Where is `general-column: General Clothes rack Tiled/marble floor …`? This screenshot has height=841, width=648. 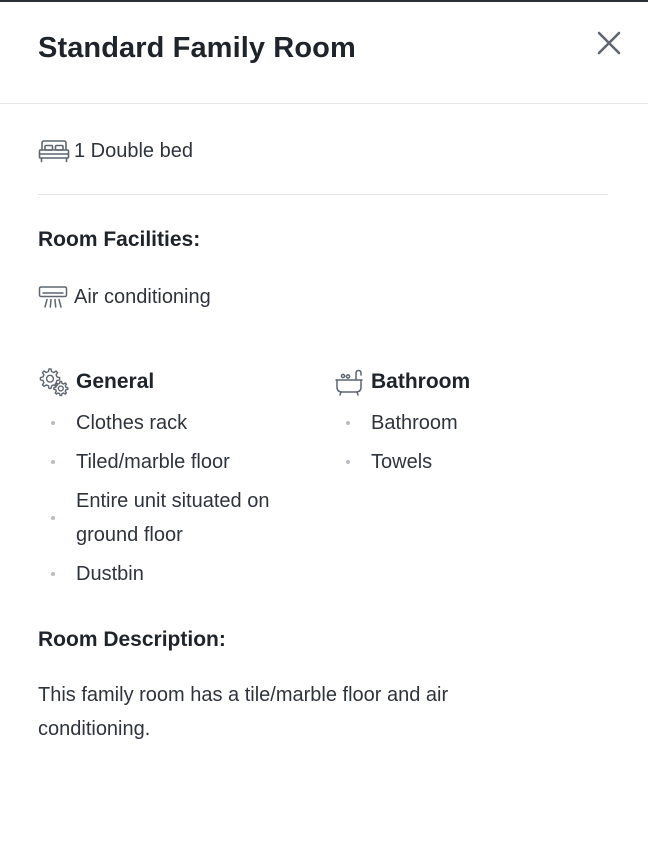
general-column: General Clothes rack Tiled/marble floor … is located at coordinates (178, 481).